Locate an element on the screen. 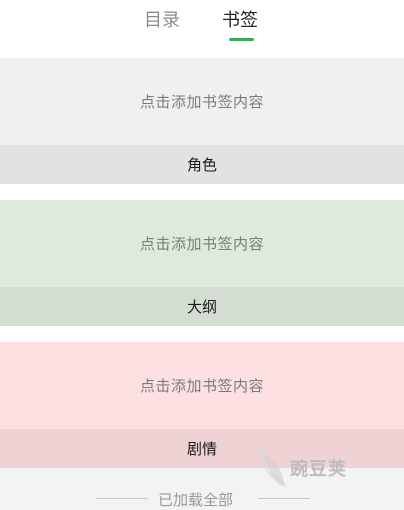  tab-toc: 目录 is located at coordinates (162, 21).